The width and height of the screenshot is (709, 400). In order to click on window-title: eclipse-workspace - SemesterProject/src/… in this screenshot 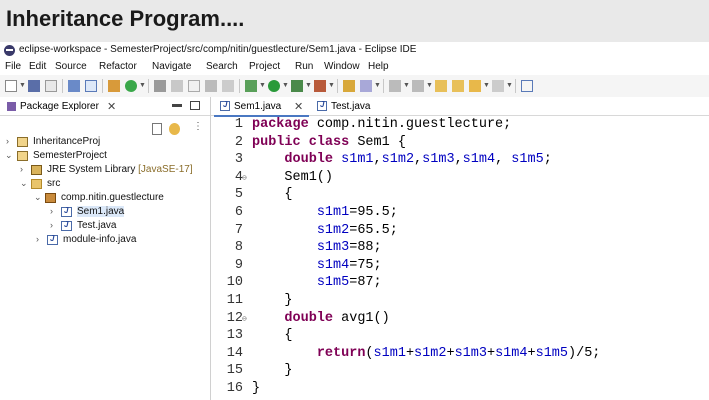, I will do `click(218, 49)`.